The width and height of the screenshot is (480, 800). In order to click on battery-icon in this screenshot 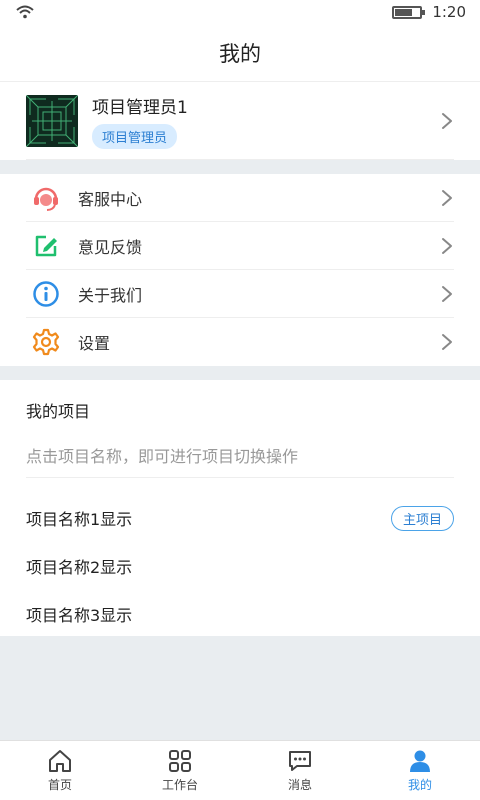, I will do `click(409, 12)`.